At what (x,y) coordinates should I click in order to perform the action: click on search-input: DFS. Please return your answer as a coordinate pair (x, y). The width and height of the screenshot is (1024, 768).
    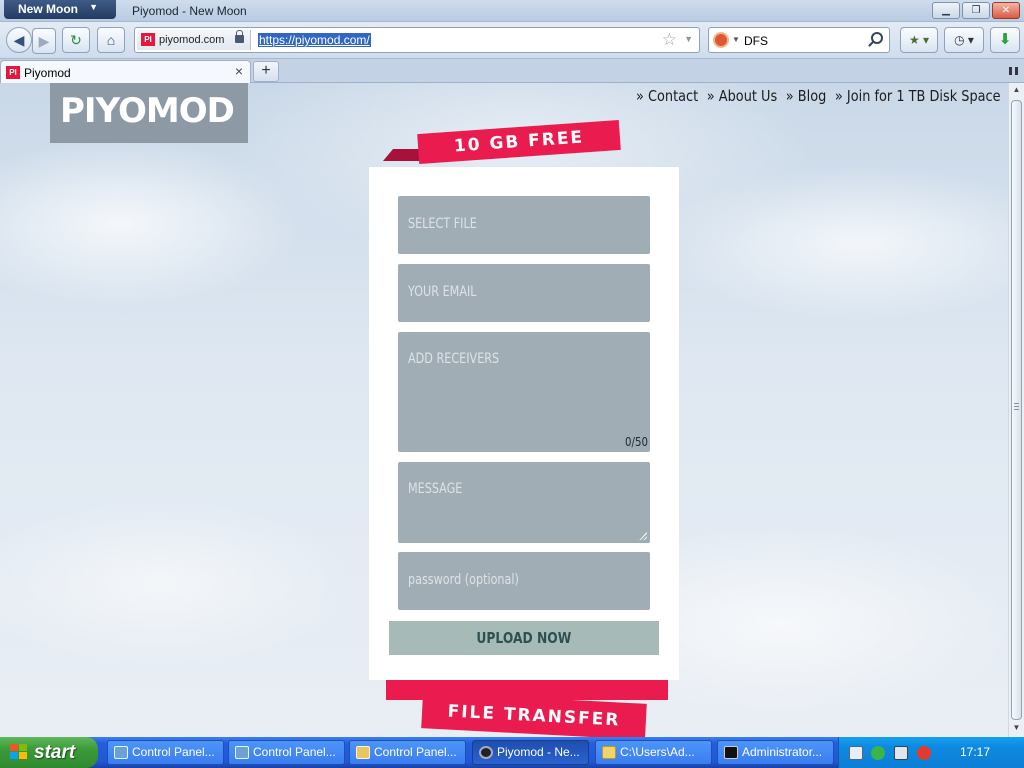
    Looking at the image, I should click on (756, 41).